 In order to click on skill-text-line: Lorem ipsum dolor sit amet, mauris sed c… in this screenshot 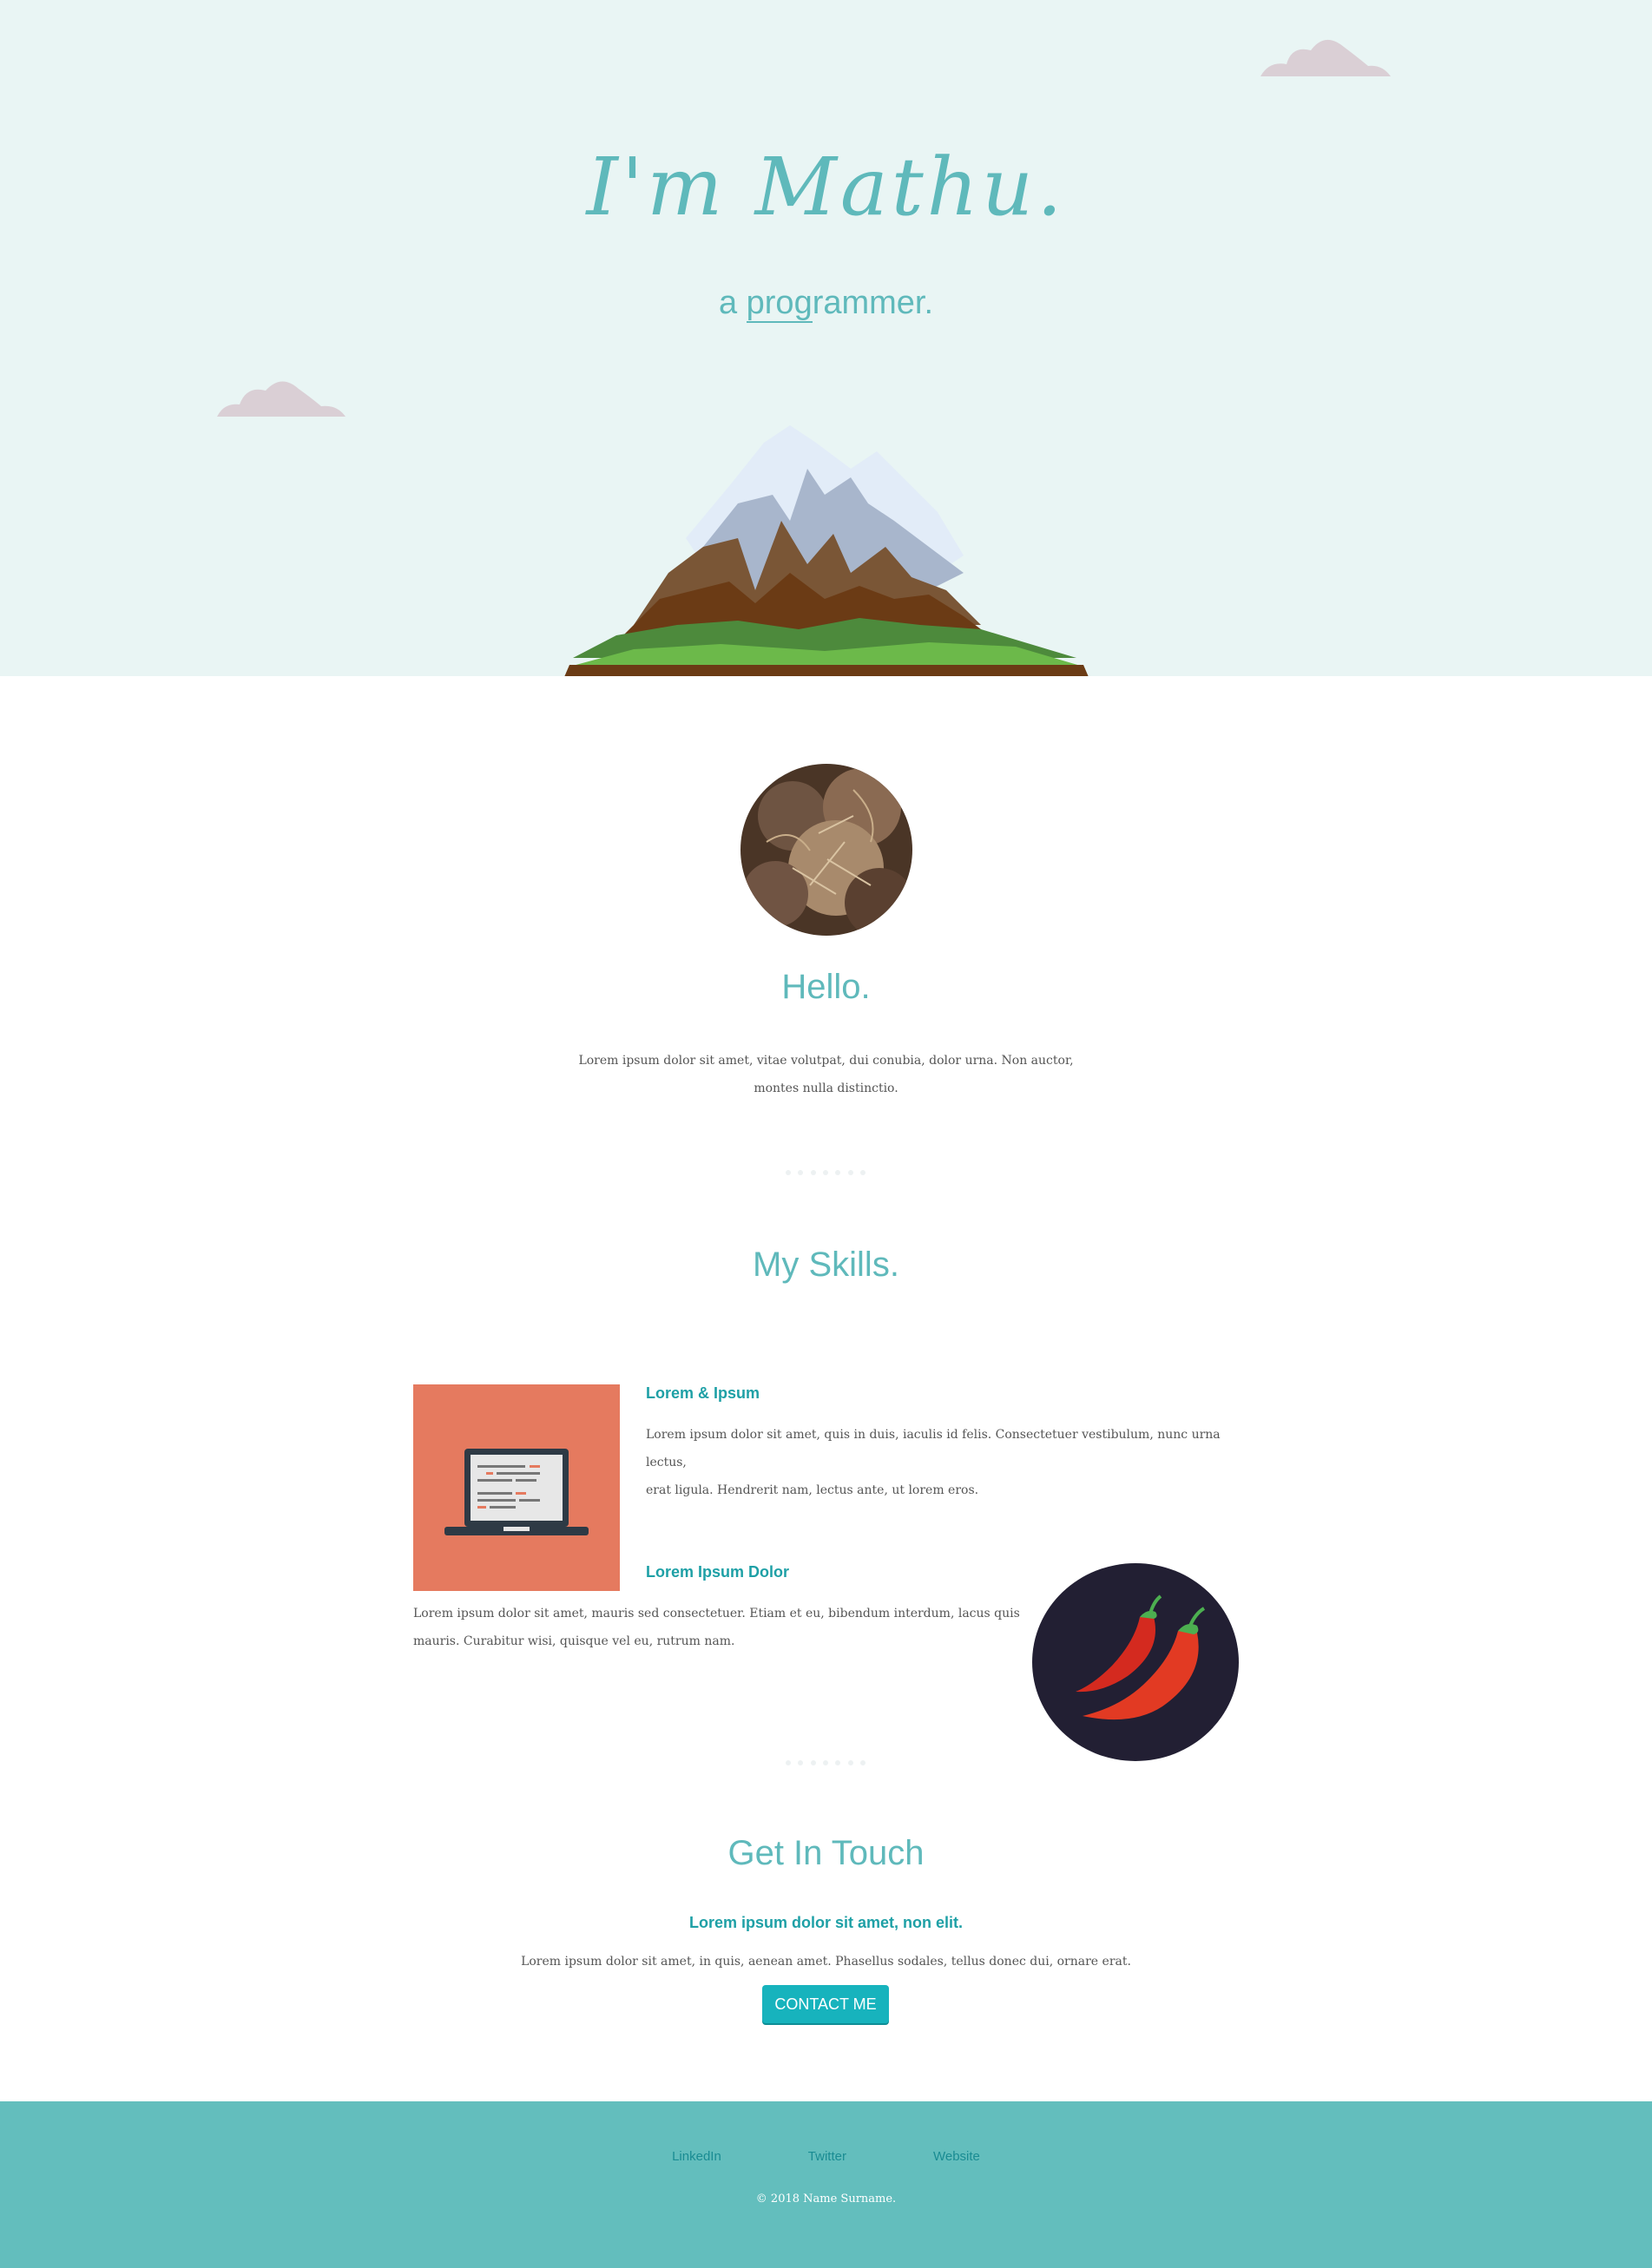, I will do `click(716, 1613)`.